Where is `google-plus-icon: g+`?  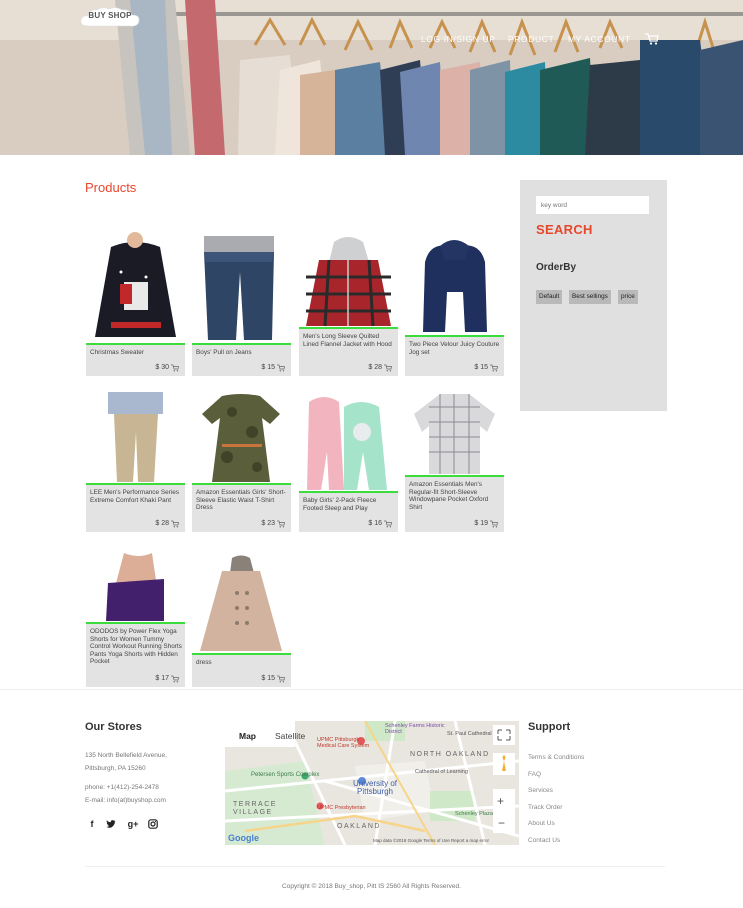 google-plus-icon: g+ is located at coordinates (133, 824).